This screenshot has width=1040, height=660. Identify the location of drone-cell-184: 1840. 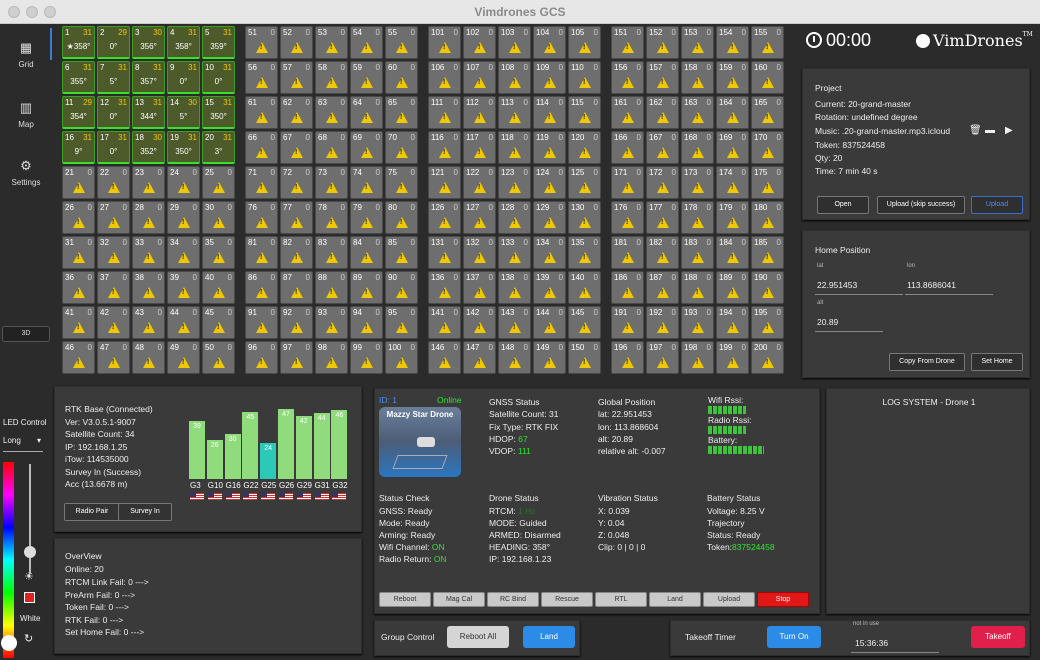
(732, 252).